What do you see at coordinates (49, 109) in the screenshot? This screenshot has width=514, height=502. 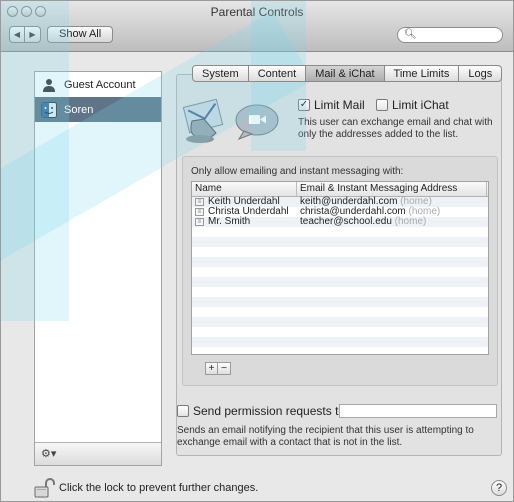 I see `finder-face-icon` at bounding box center [49, 109].